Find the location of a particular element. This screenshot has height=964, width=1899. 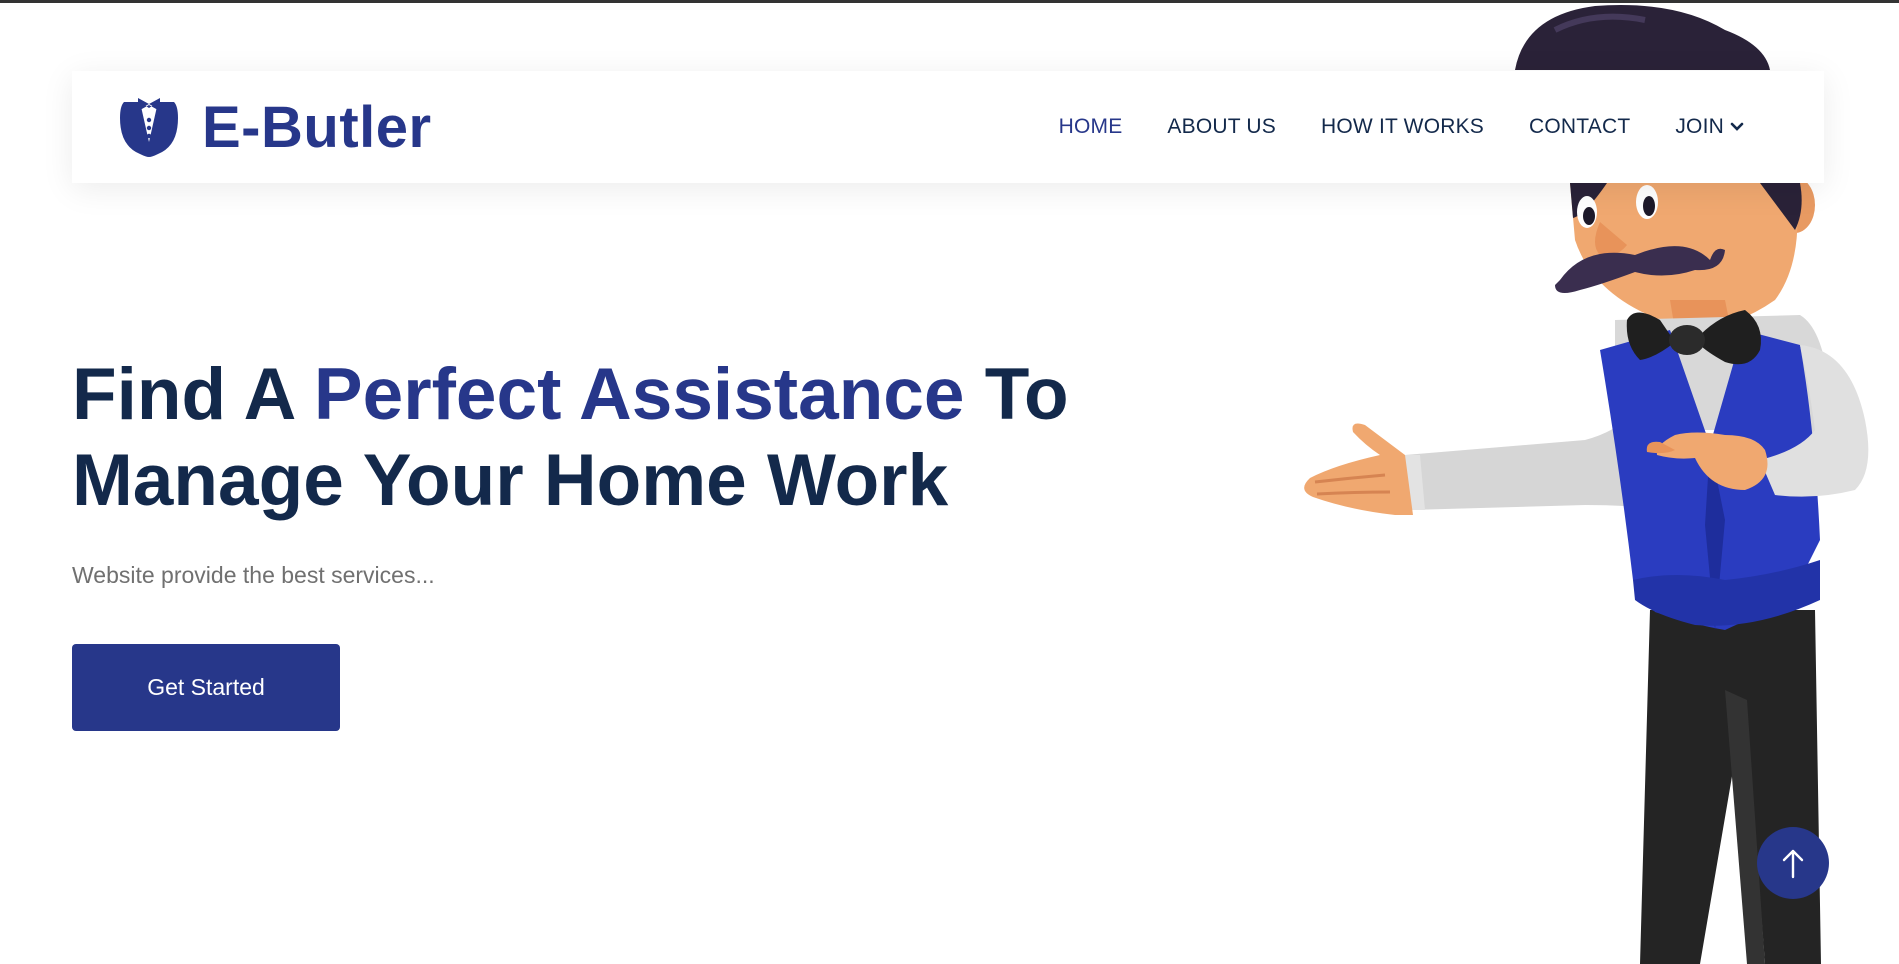

brand: E-Butler is located at coordinates (275, 127).